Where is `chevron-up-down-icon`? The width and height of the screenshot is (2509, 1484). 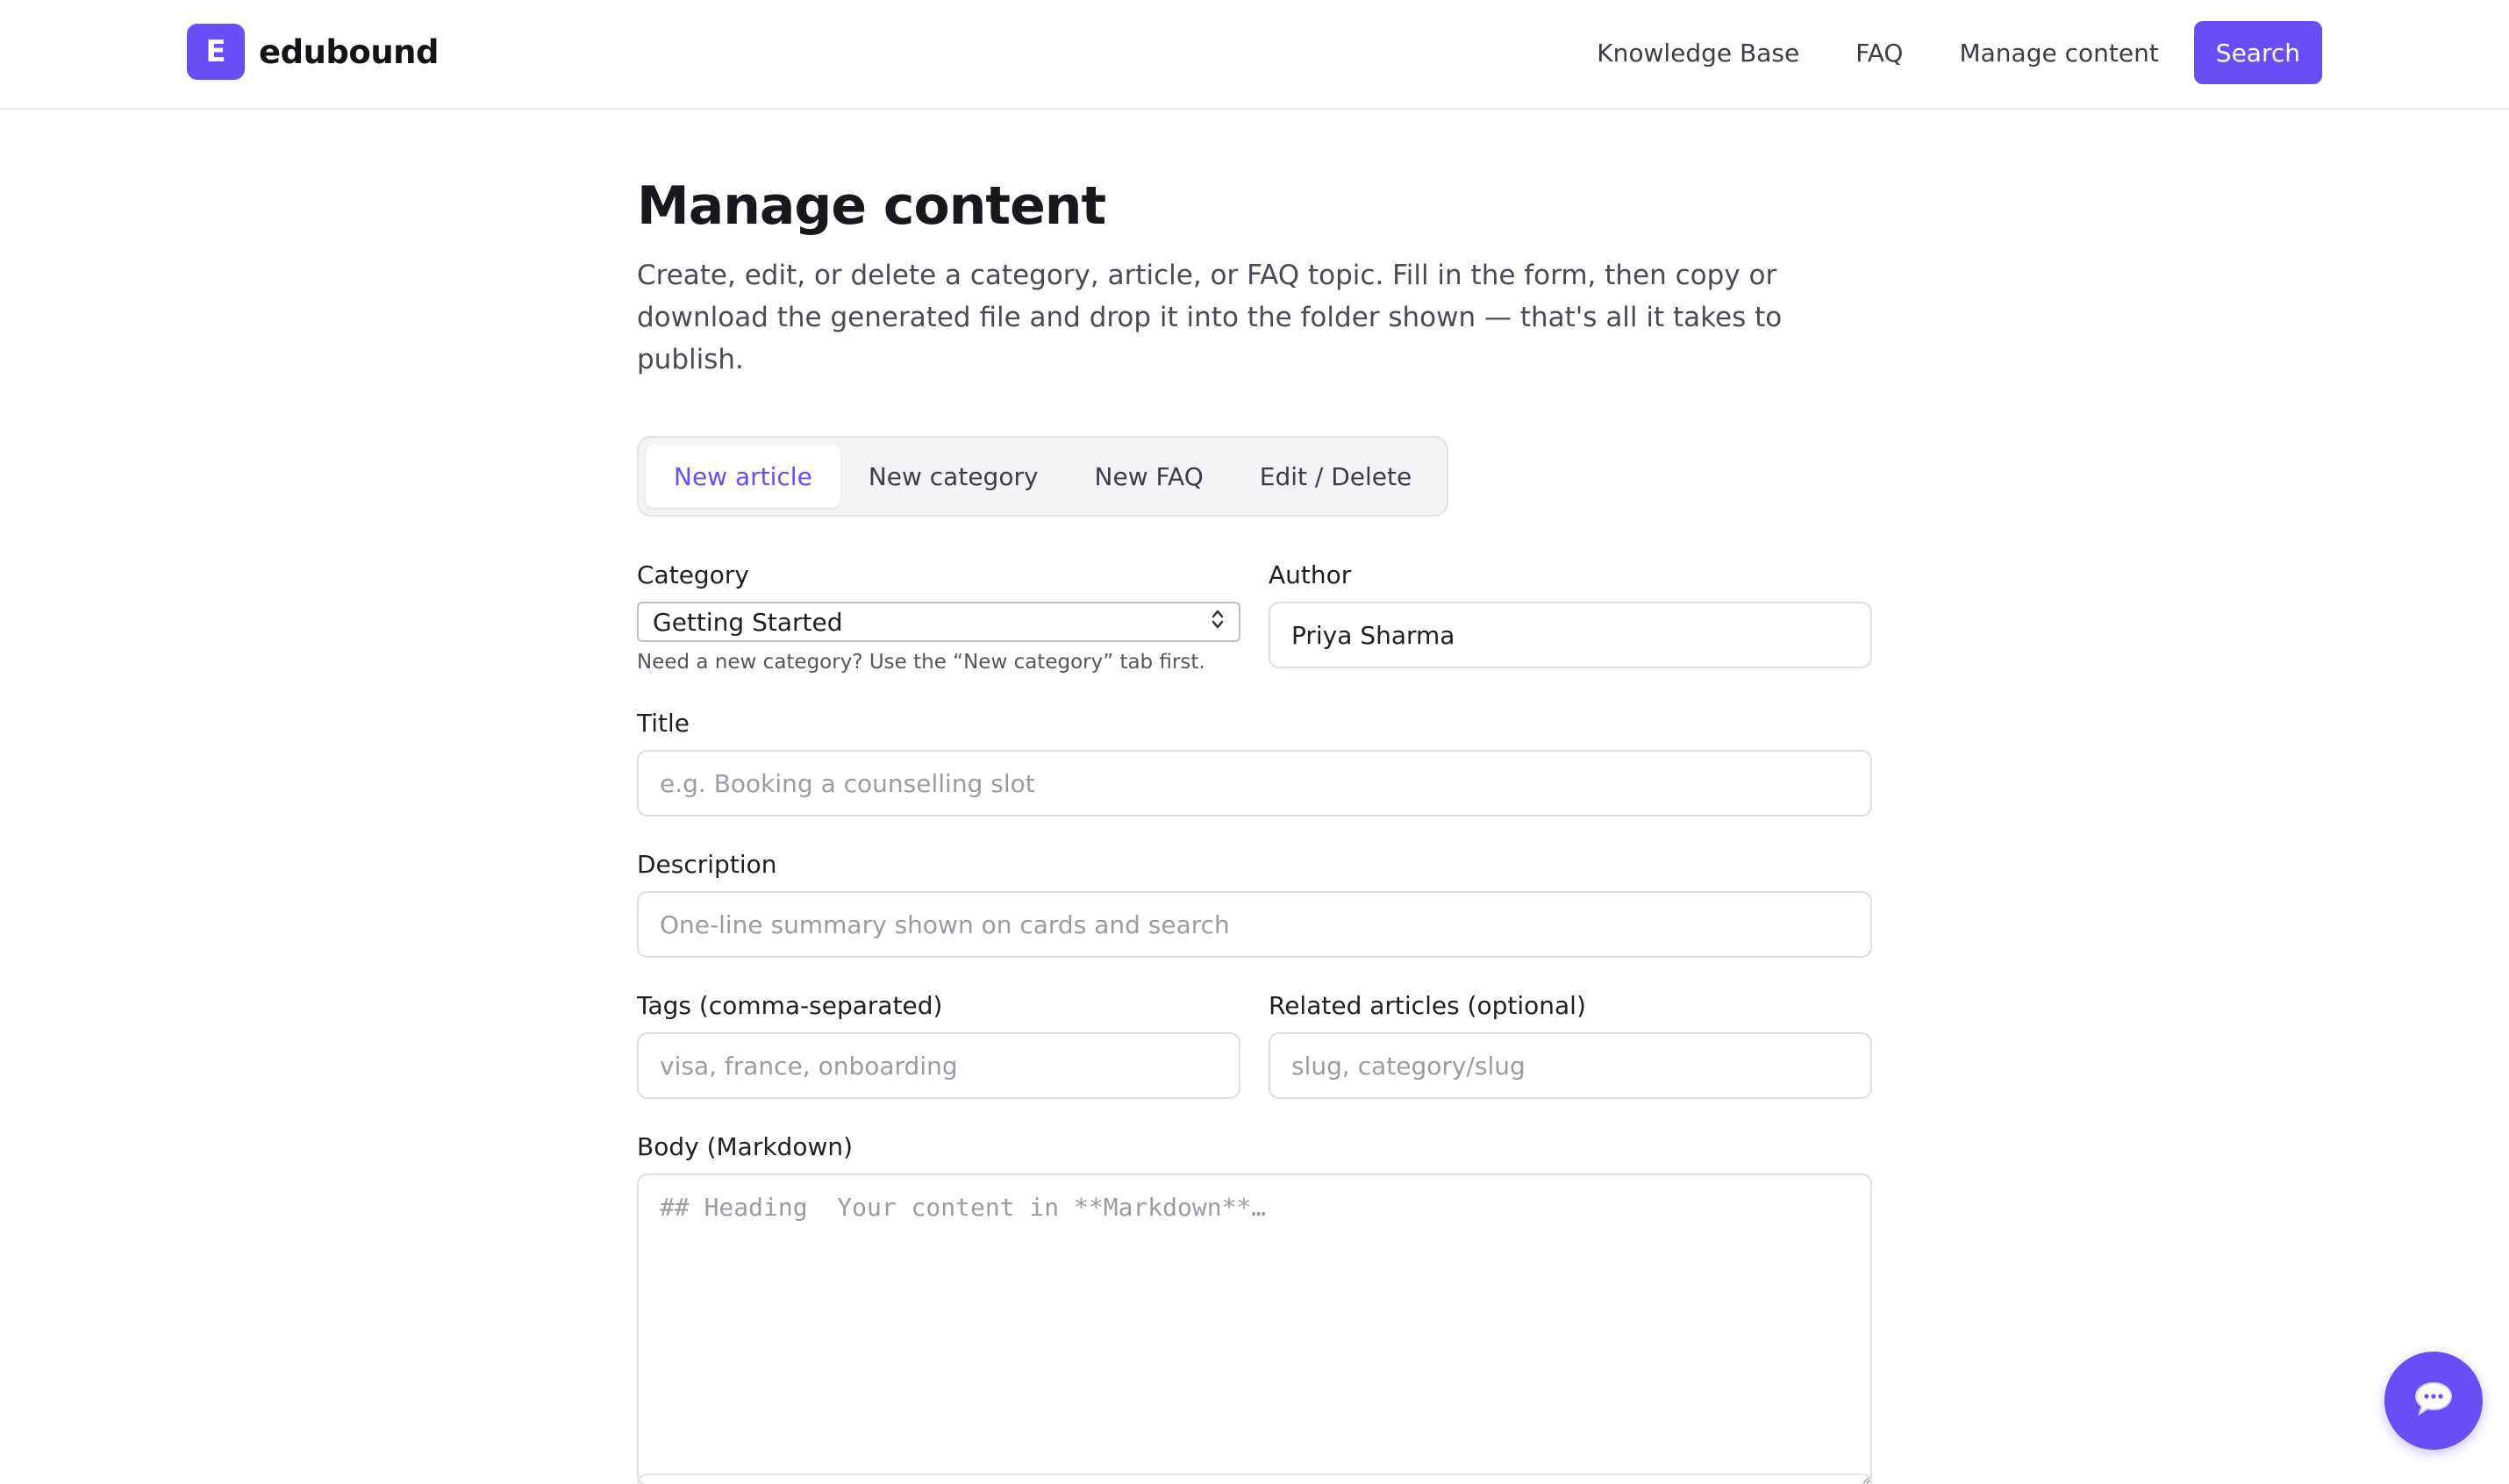 chevron-up-down-icon is located at coordinates (1218, 622).